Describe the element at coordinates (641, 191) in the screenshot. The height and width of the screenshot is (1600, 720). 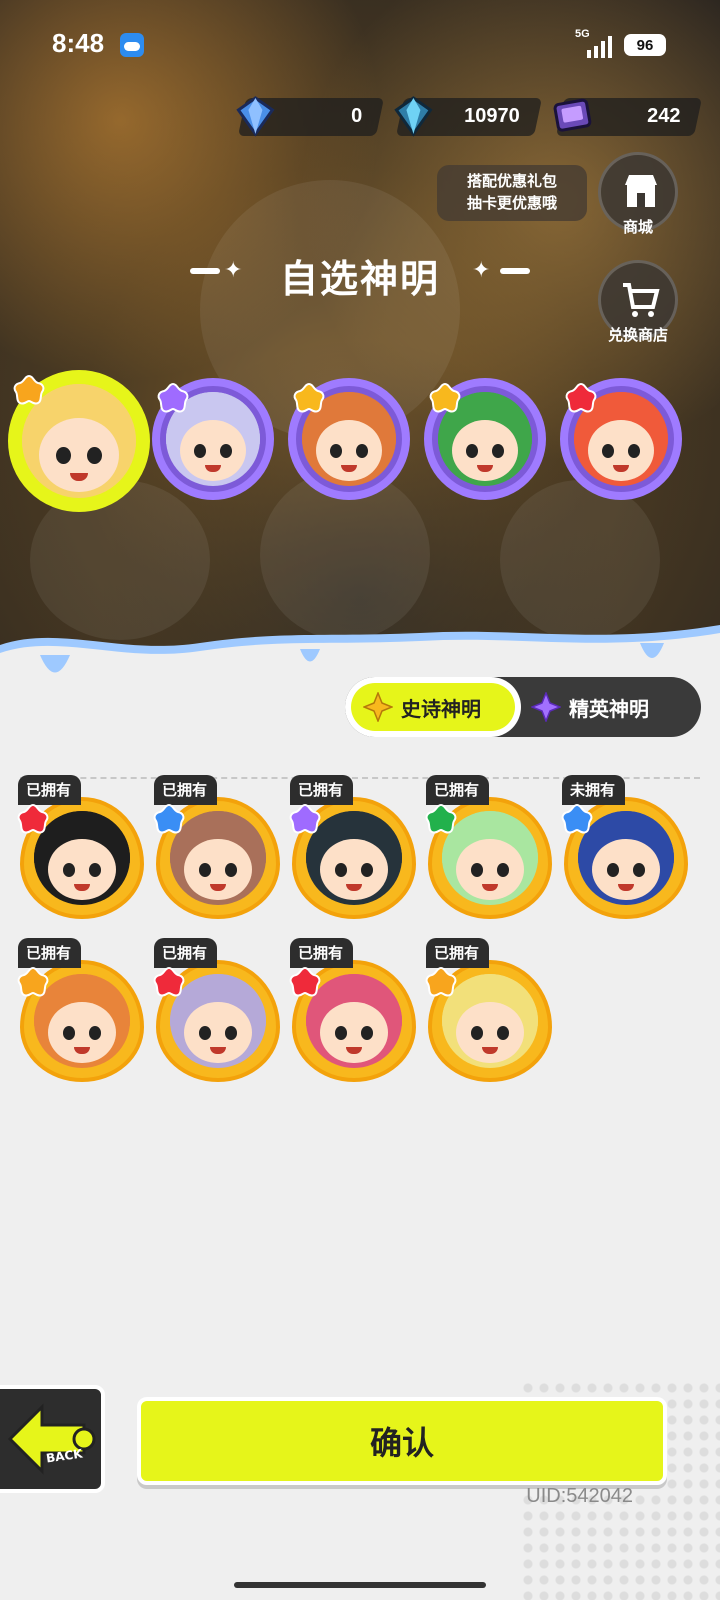
I see `store-icon` at that location.